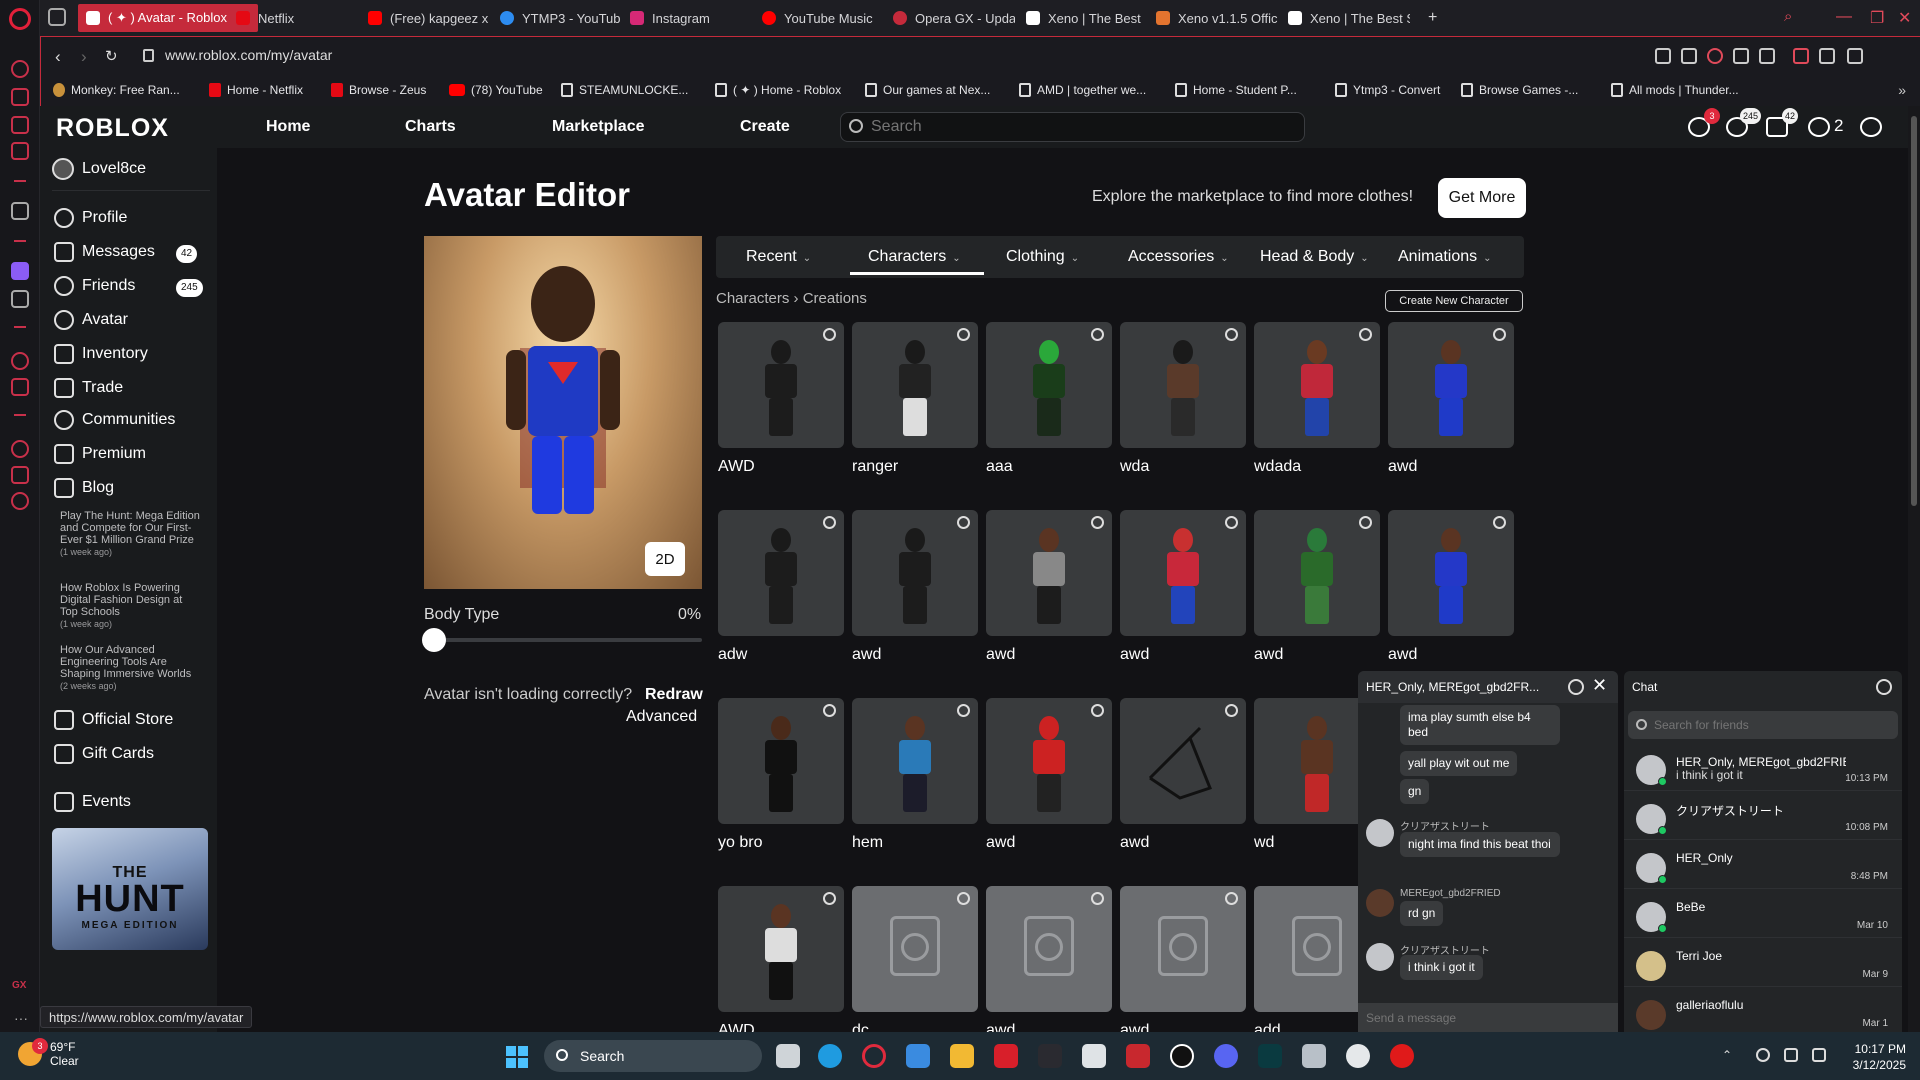 The width and height of the screenshot is (1920, 1080). Describe the element at coordinates (20, 361) in the screenshot. I see `player-icon` at that location.